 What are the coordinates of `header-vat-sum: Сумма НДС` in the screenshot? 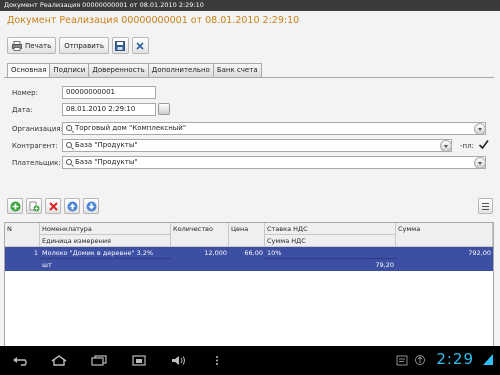 It's located at (330, 241).